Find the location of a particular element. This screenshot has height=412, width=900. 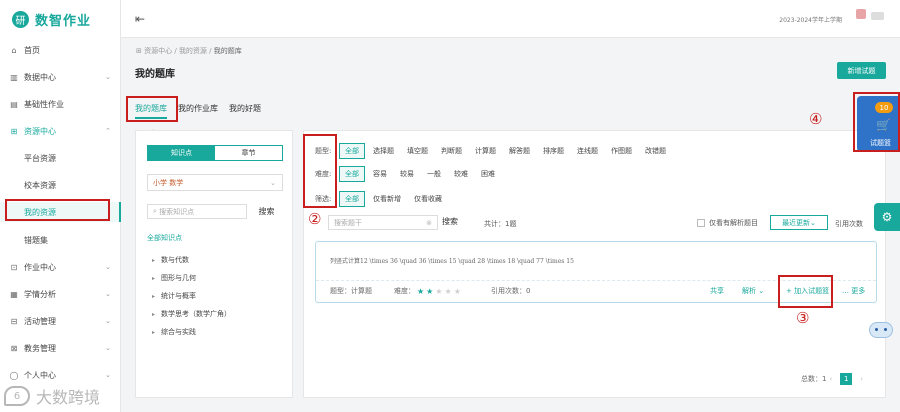

pagination: 总数：1 ‹ 1 › is located at coordinates (833, 379).